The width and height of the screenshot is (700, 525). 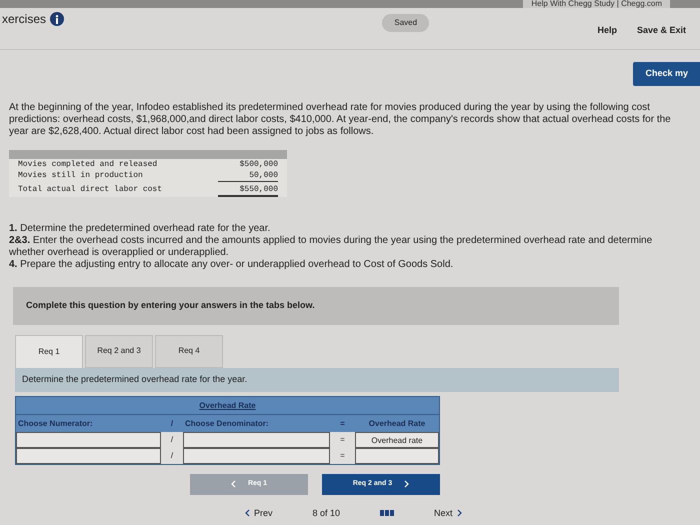 I want to click on cost-amount: 50,000, so click(x=248, y=176).